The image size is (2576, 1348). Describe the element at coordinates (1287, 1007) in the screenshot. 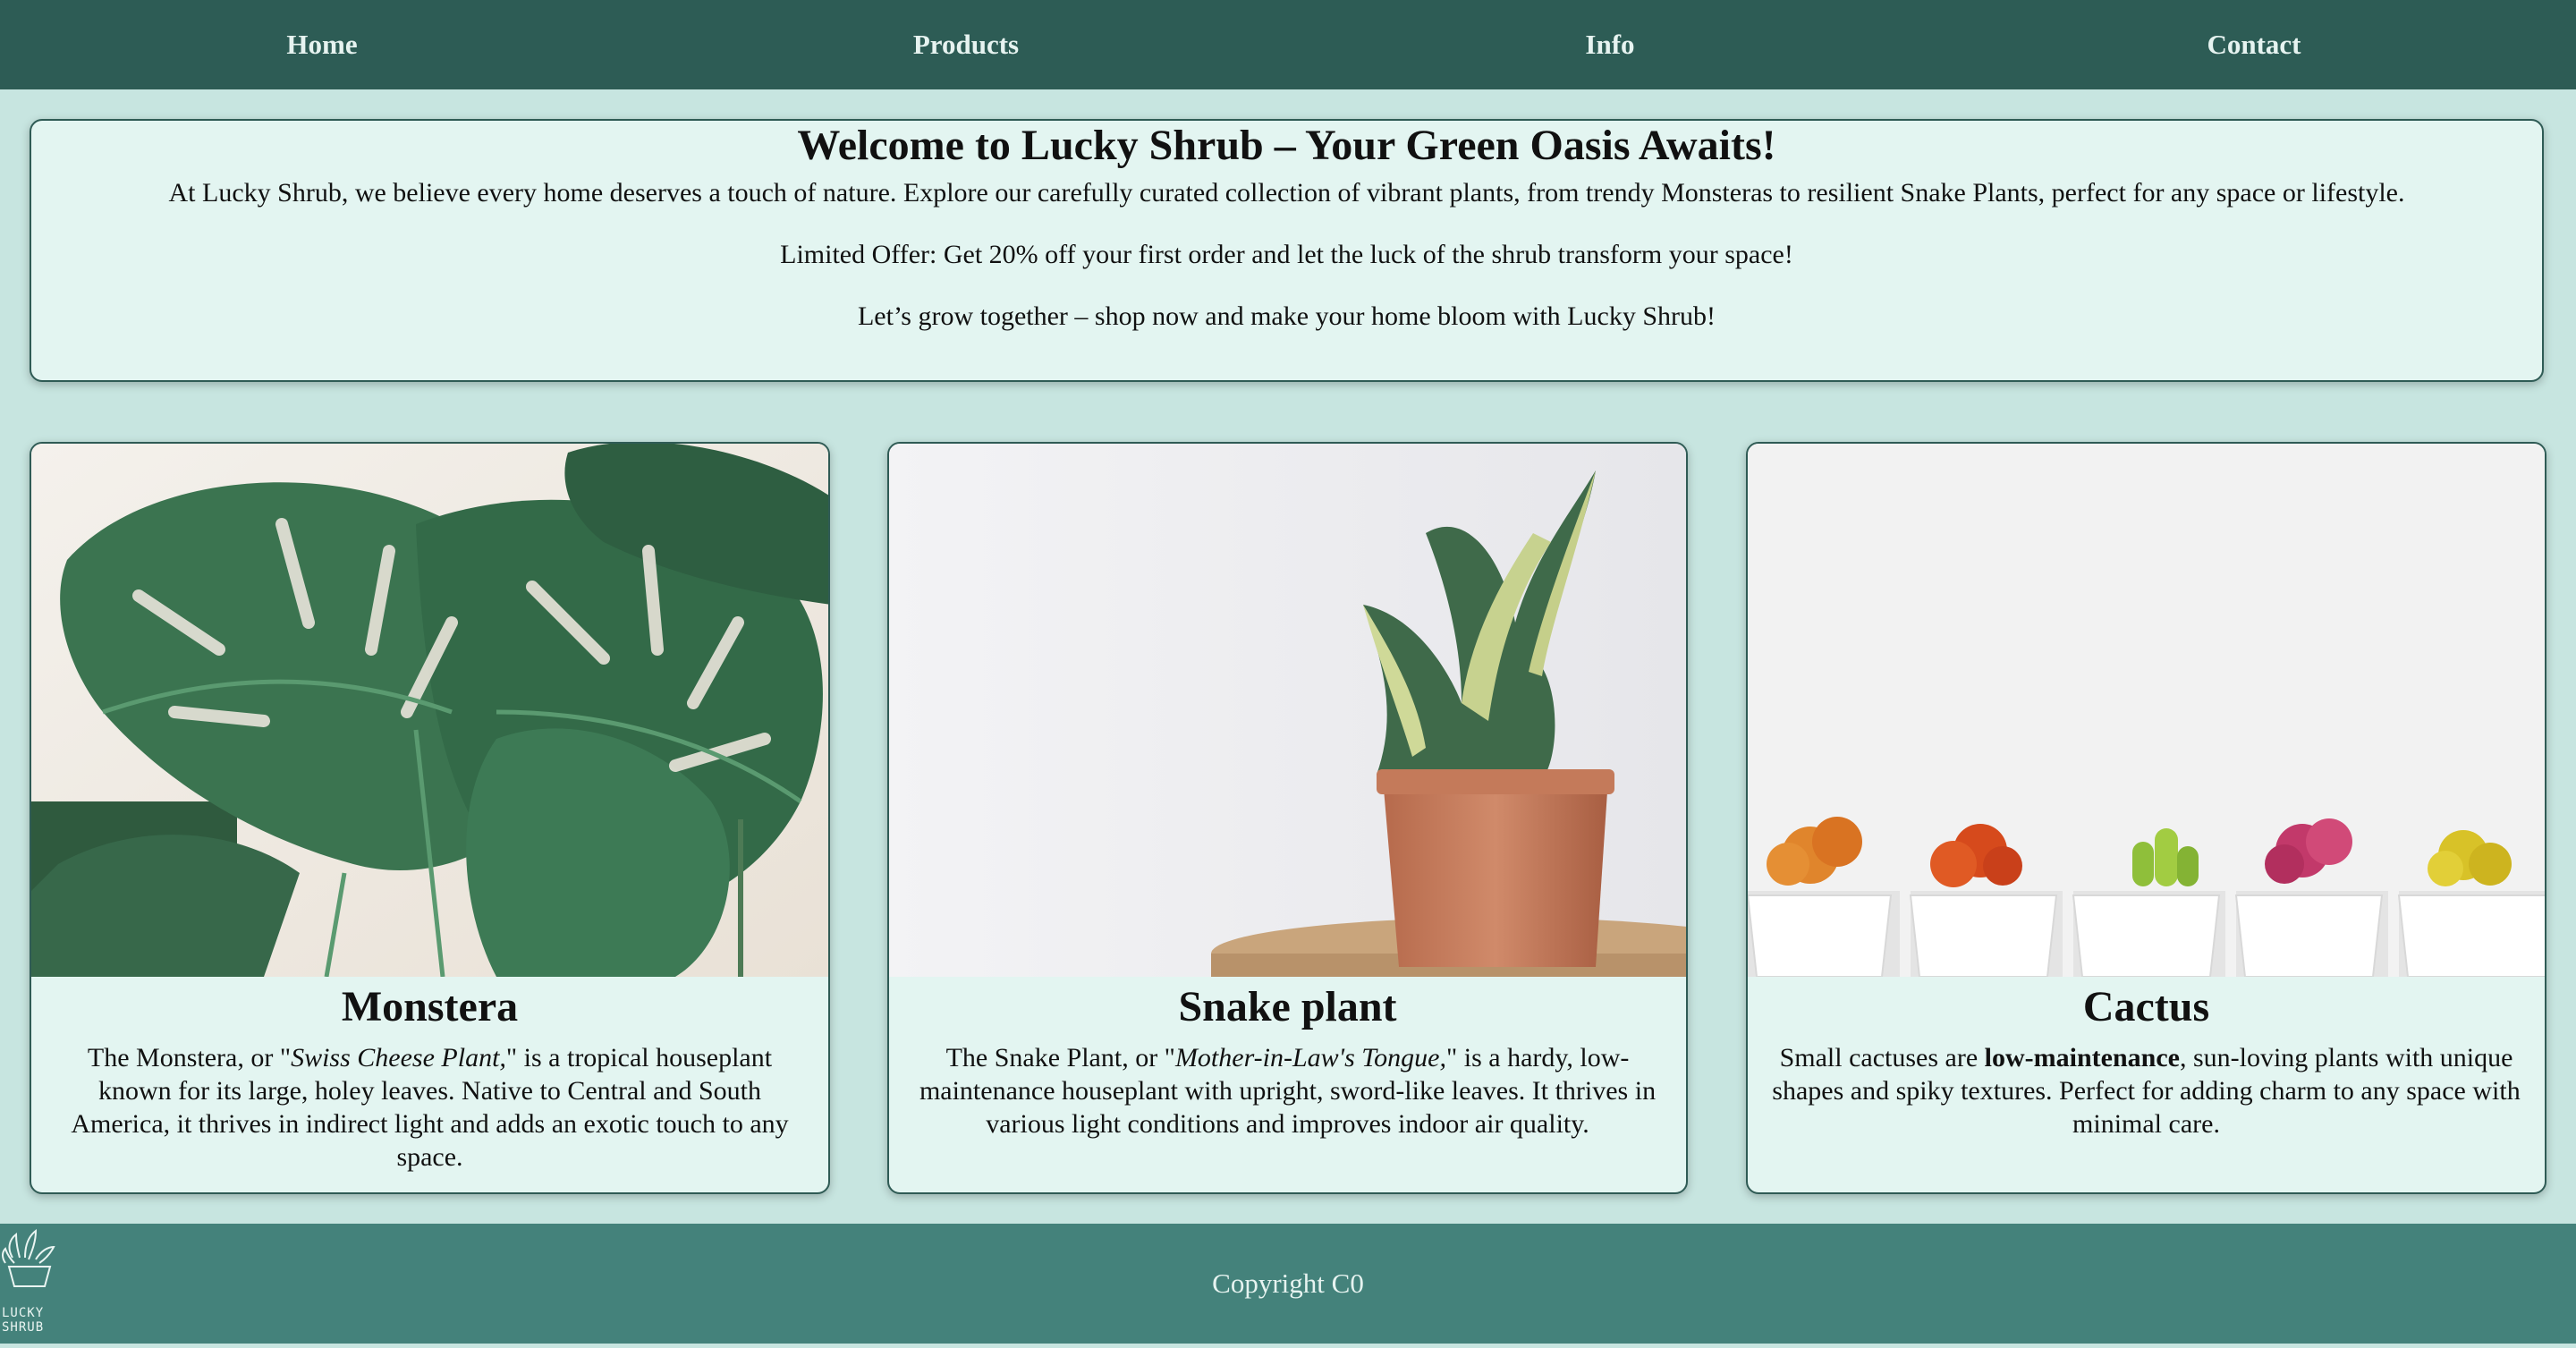

I see `card-title: Snake plant` at that location.